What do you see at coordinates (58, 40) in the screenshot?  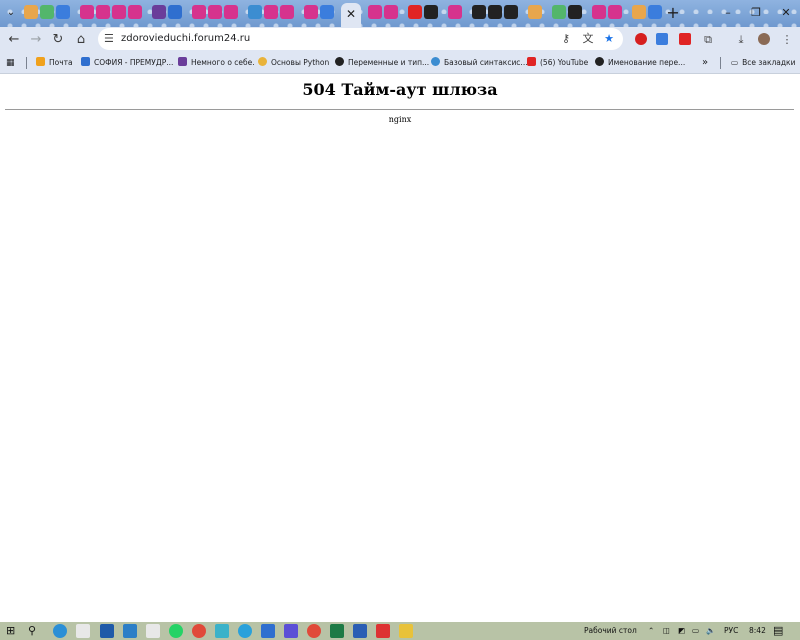 I see `reload-button: ↻` at bounding box center [58, 40].